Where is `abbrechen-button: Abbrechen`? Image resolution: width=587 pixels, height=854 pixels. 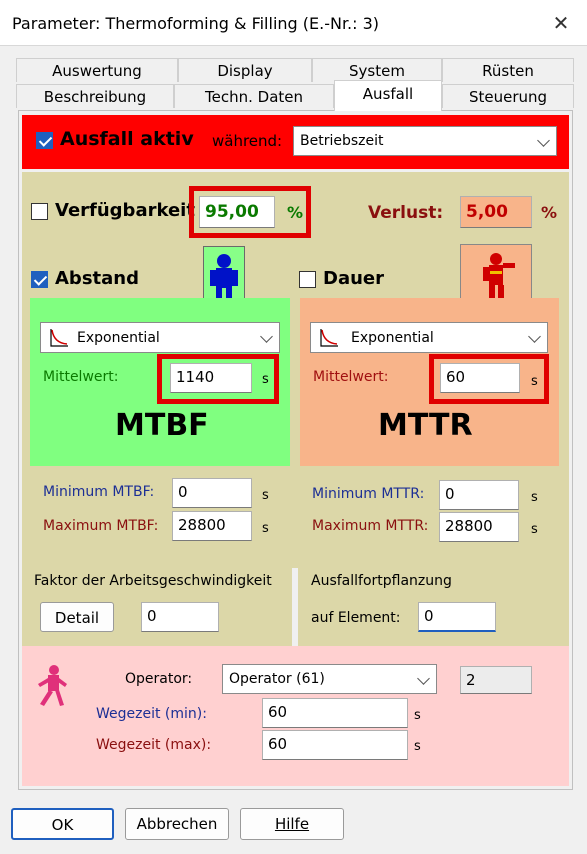
abbrechen-button: Abbrechen is located at coordinates (177, 824).